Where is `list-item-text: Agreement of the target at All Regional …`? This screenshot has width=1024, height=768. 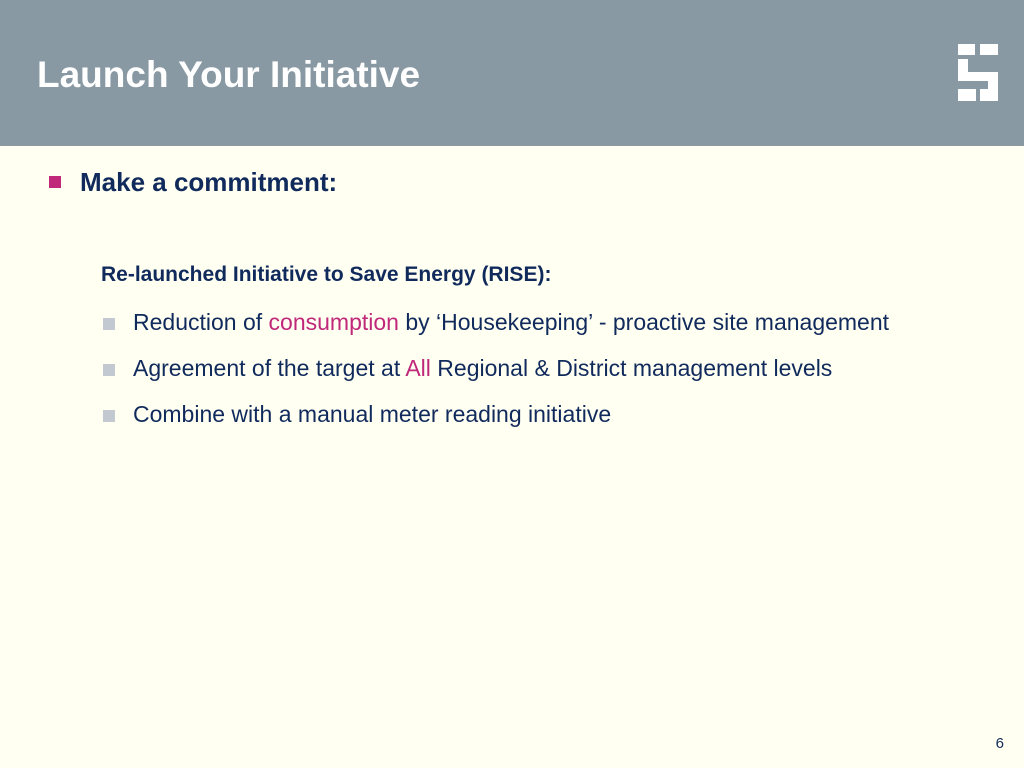
list-item-text: Agreement of the target at All Regional … is located at coordinates (483, 368).